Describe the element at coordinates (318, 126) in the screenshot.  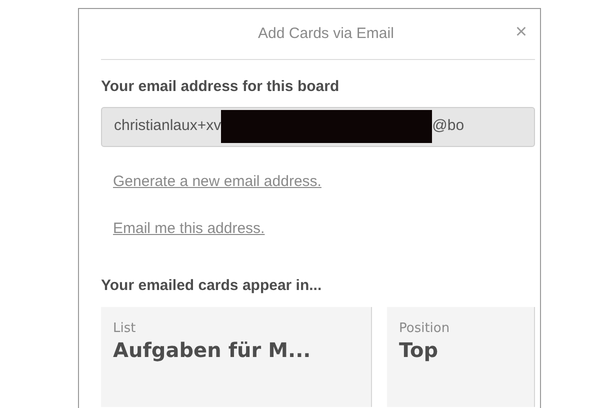
I see `email-field: christianlaux+xv @bo` at that location.